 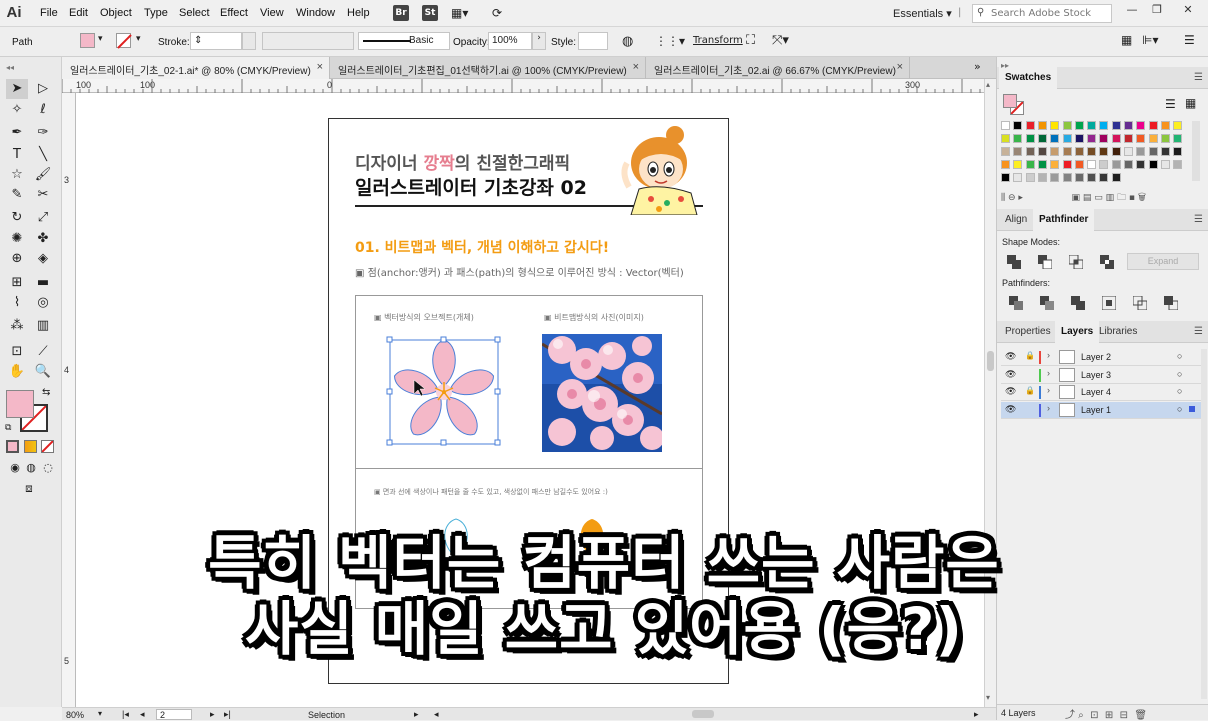 I want to click on close-icon: ×, so click(x=900, y=67).